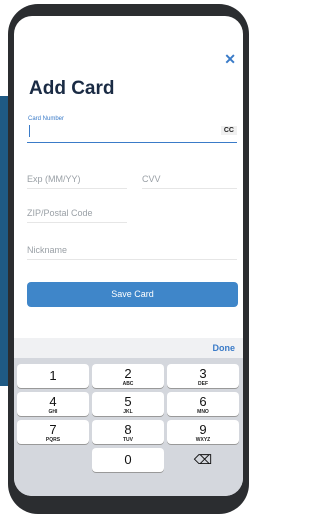 The width and height of the screenshot is (320, 518). What do you see at coordinates (128, 412) in the screenshot?
I see `key-letters: JKL` at bounding box center [128, 412].